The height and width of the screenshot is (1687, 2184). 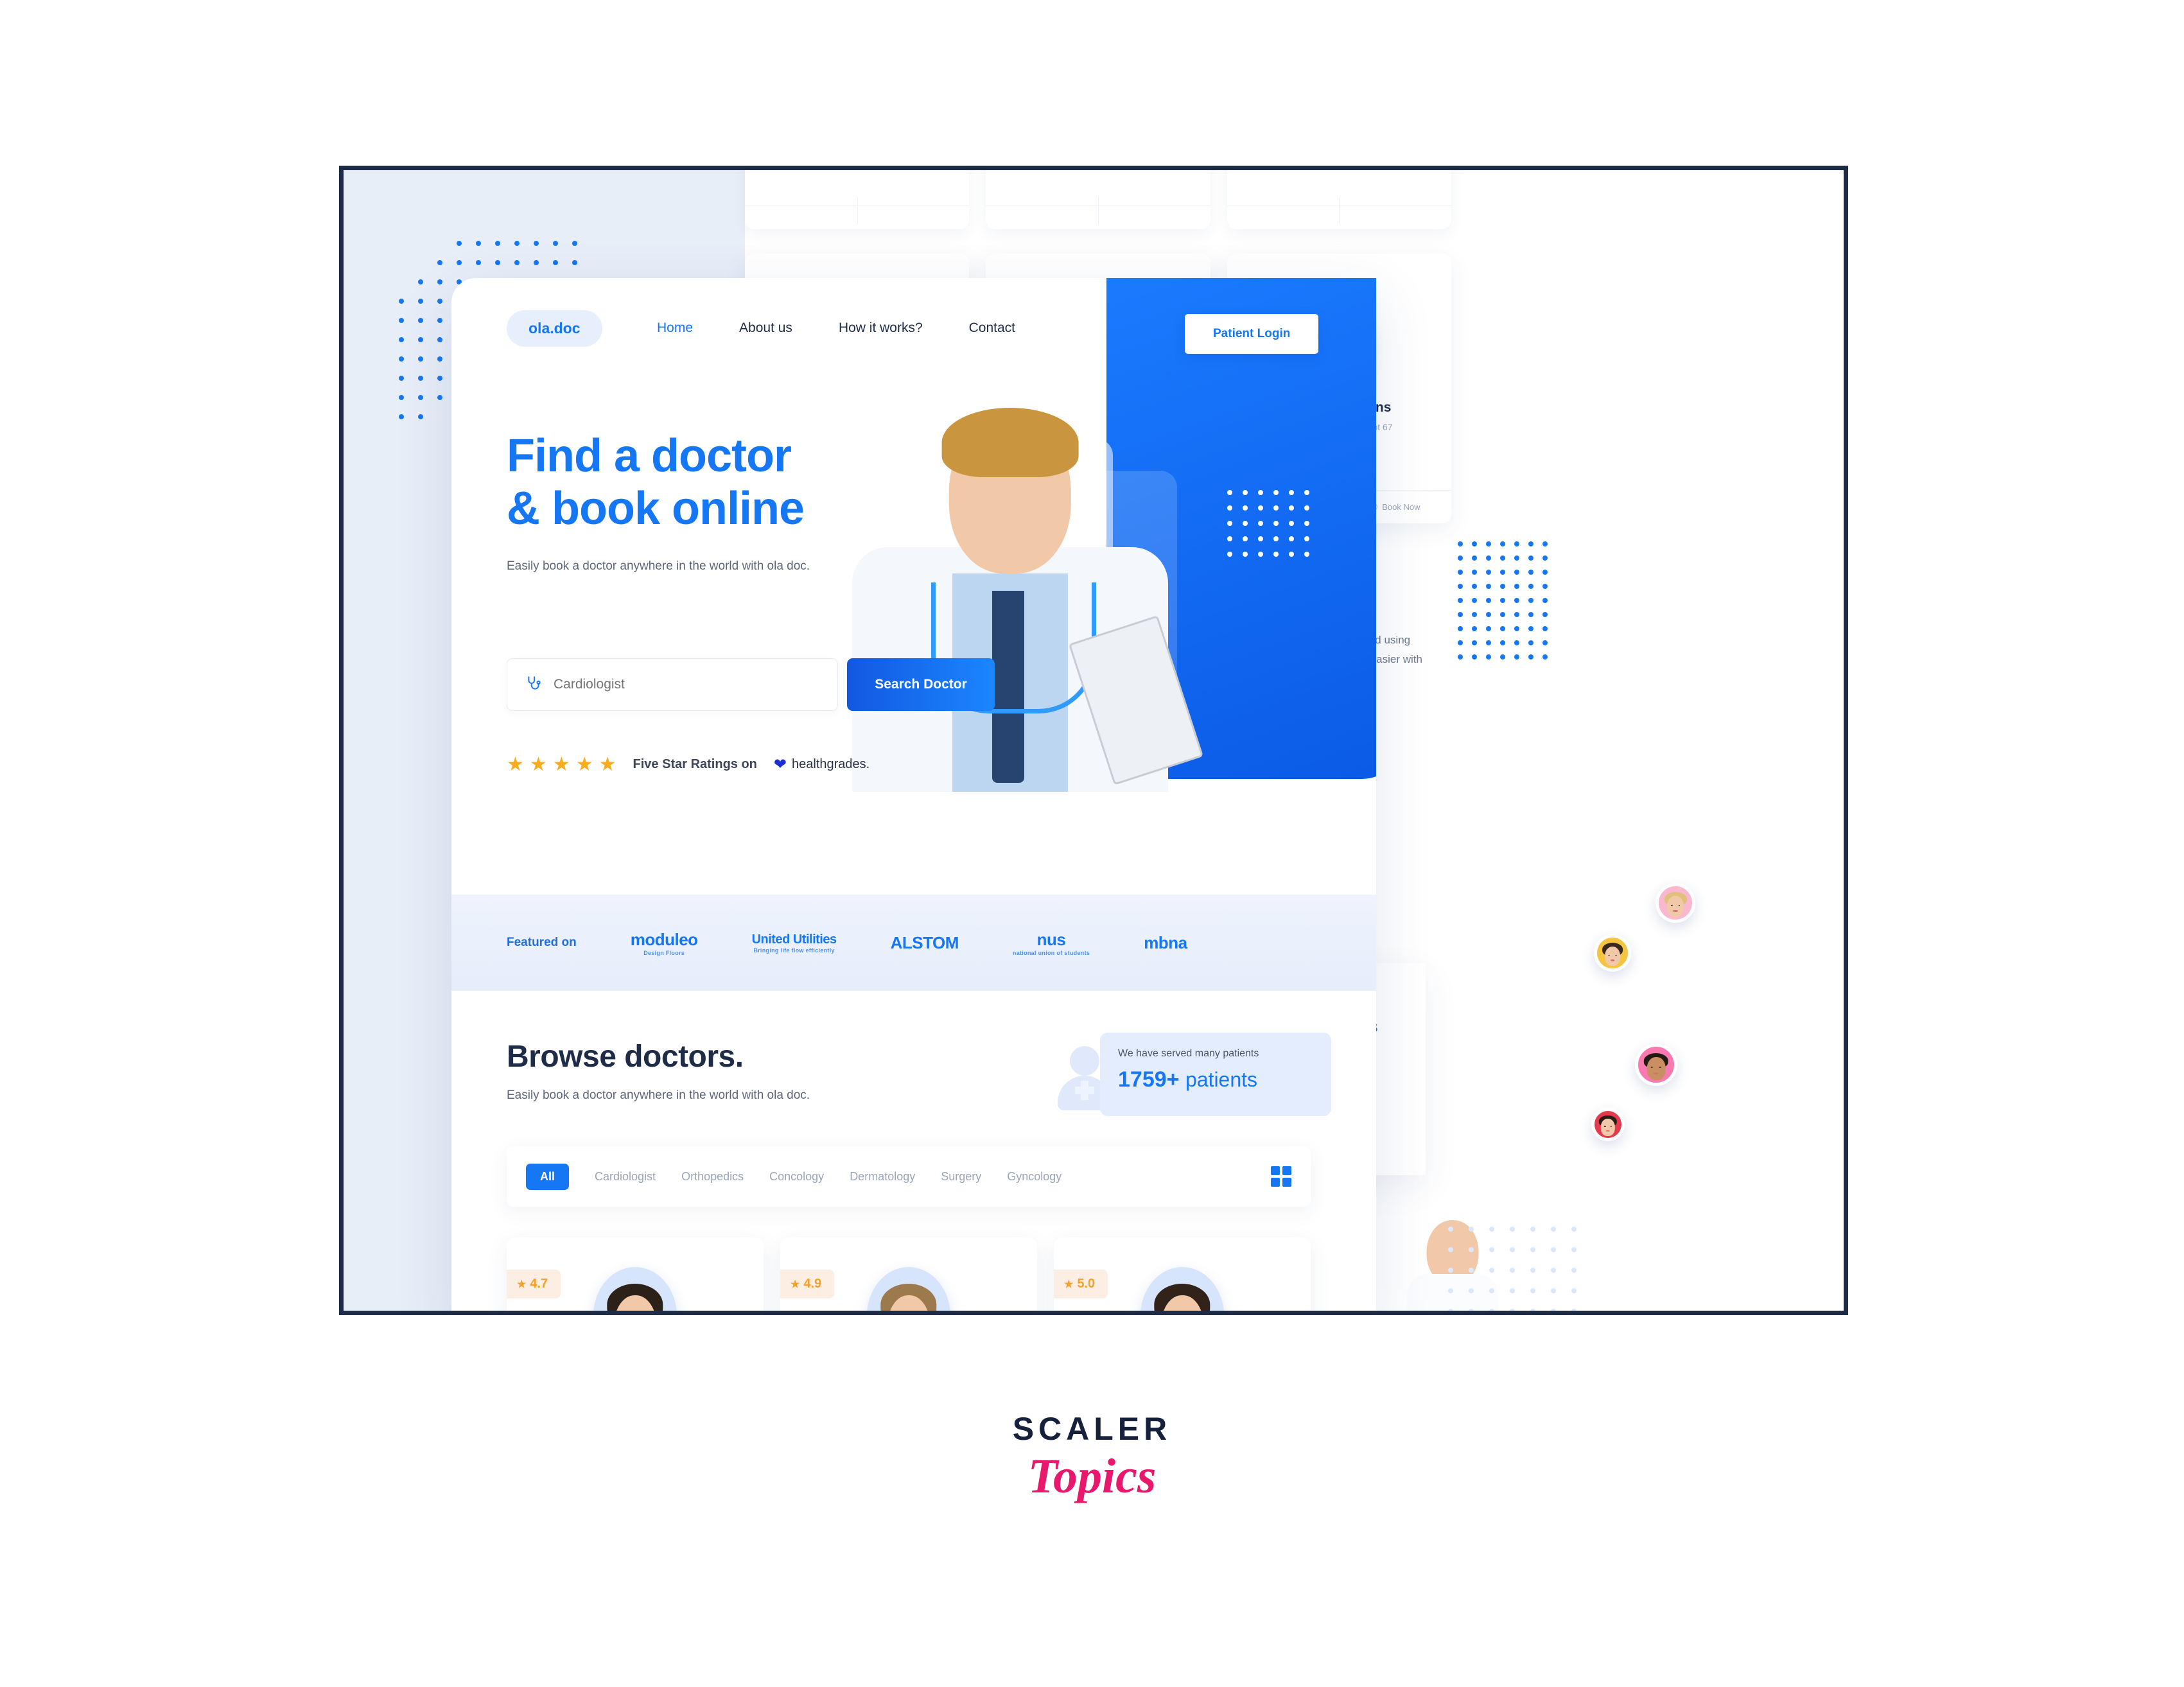 I want to click on healthgrades-label: healthgrades., so click(x=831, y=764).